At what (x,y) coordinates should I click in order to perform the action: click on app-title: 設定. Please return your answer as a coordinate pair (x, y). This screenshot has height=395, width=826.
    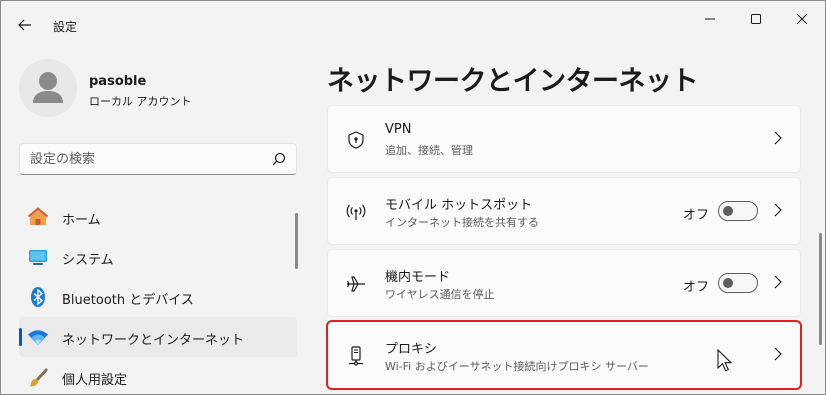
    Looking at the image, I should click on (65, 27).